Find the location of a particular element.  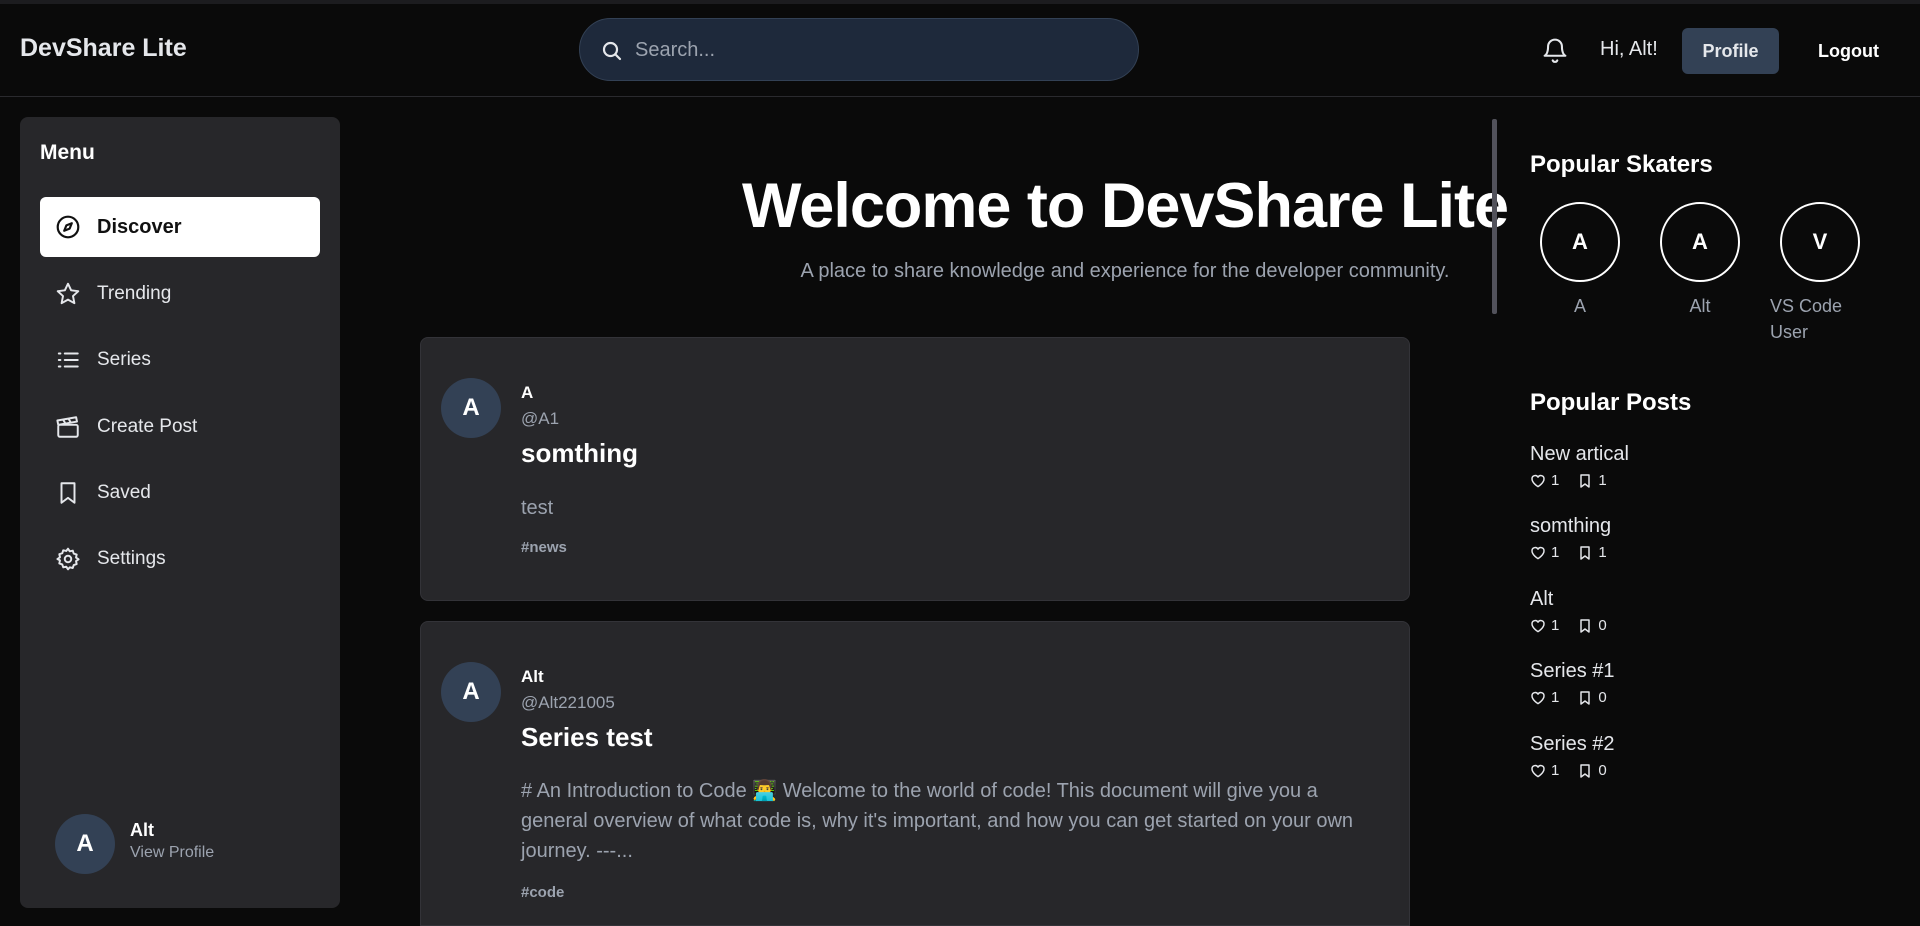

popular-skaters-heading: Popular Skaters is located at coordinates (1621, 164).